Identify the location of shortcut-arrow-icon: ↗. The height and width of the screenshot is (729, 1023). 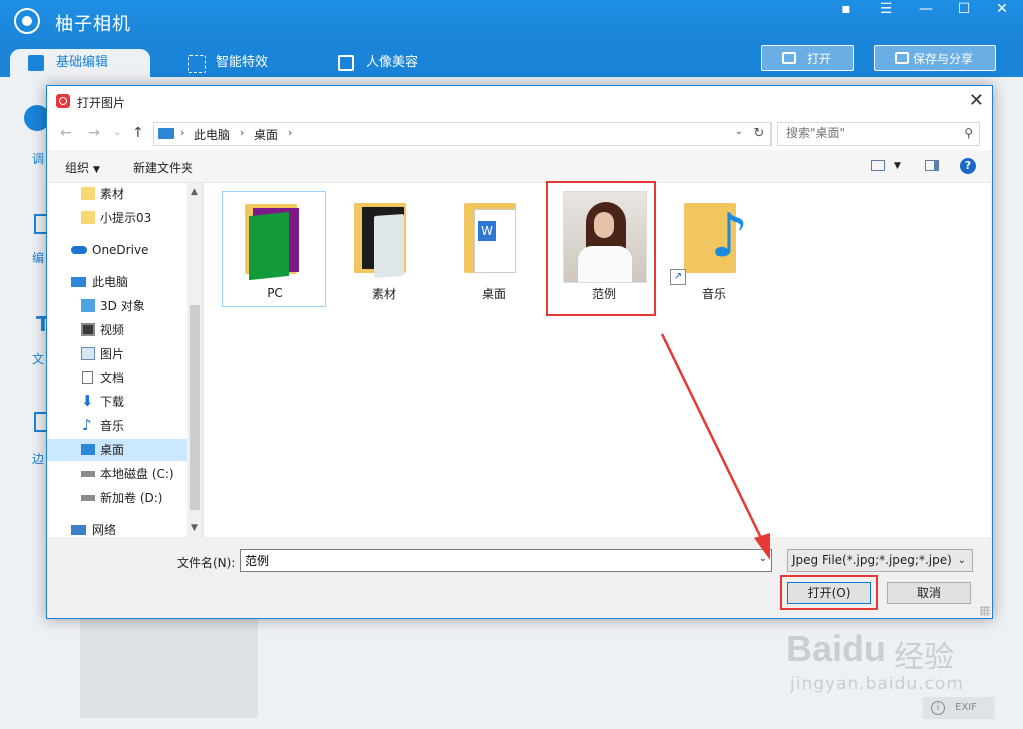
(678, 277).